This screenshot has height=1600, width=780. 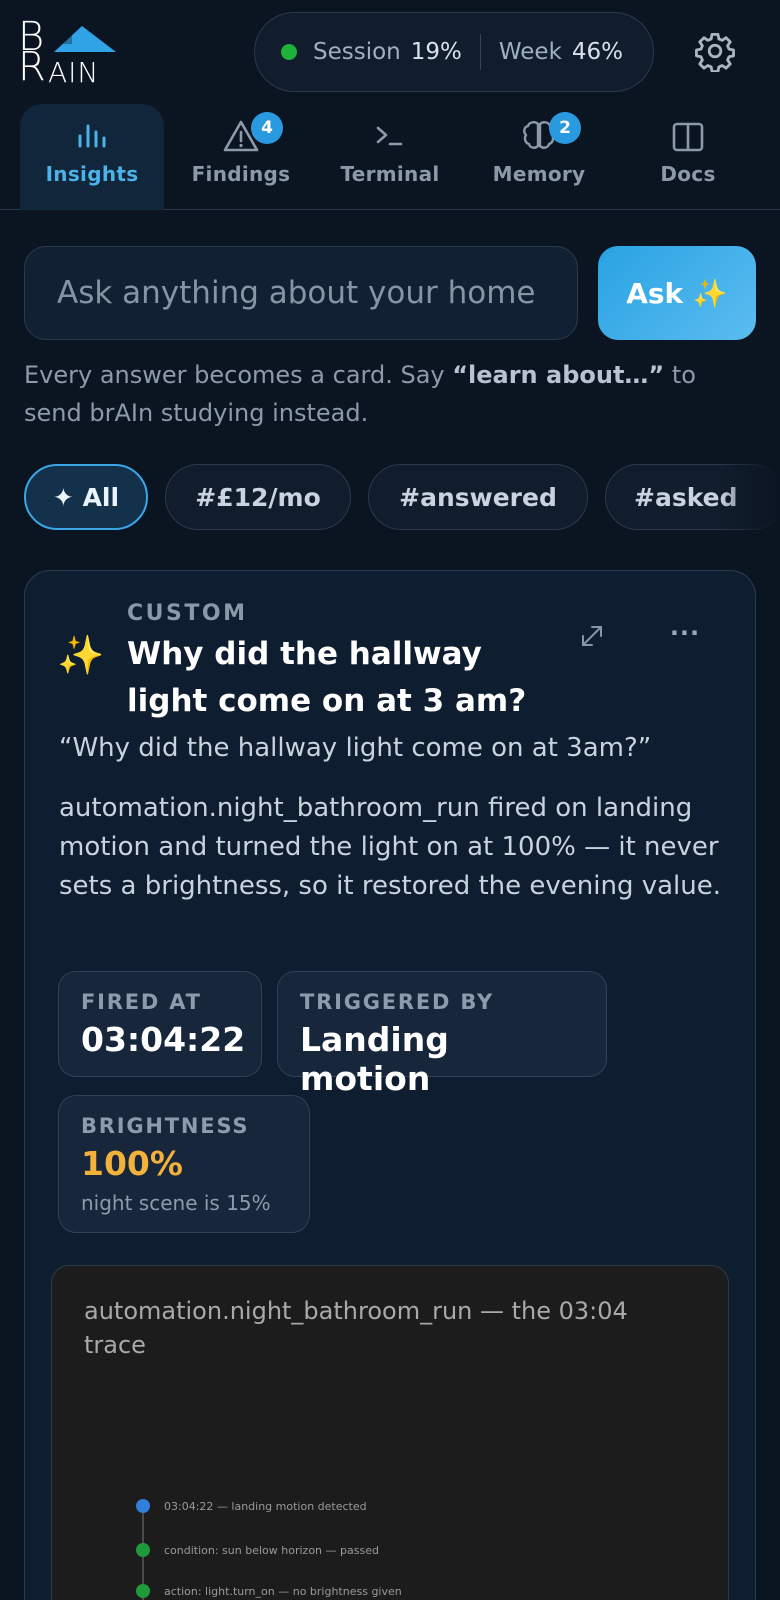 I want to click on tab-label: Insights, so click(x=92, y=174).